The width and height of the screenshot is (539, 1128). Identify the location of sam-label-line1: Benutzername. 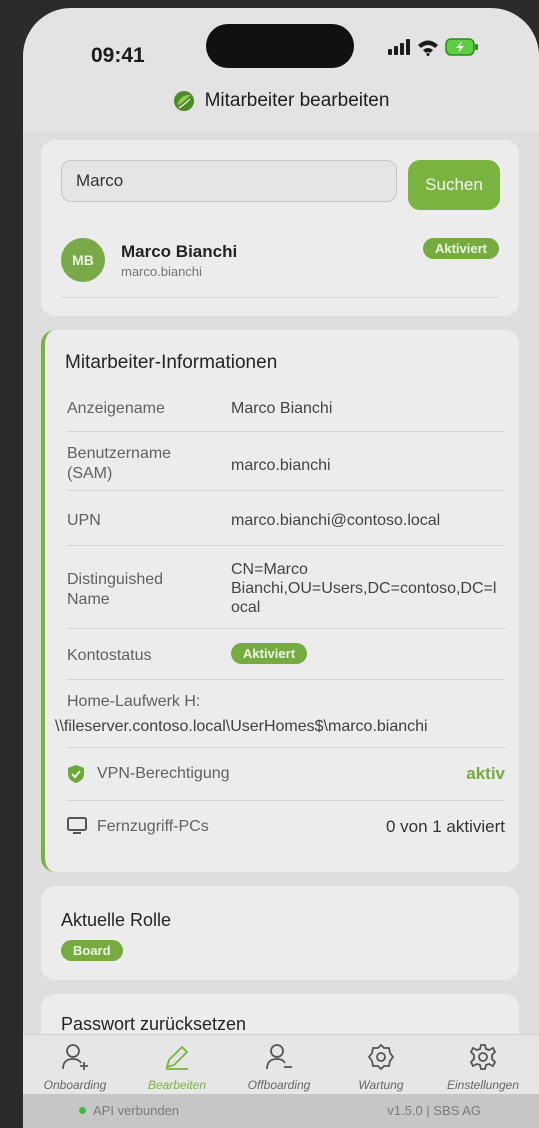
(119, 453).